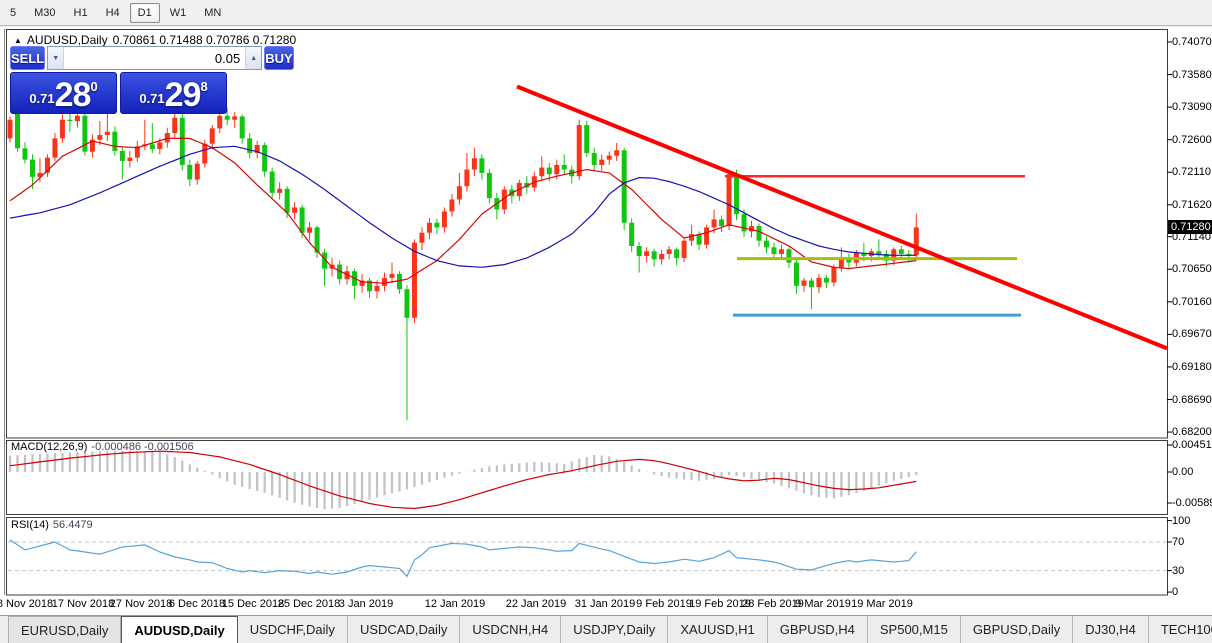  I want to click on chart-tab-sp500-m15: SP500,M15, so click(913, 629).